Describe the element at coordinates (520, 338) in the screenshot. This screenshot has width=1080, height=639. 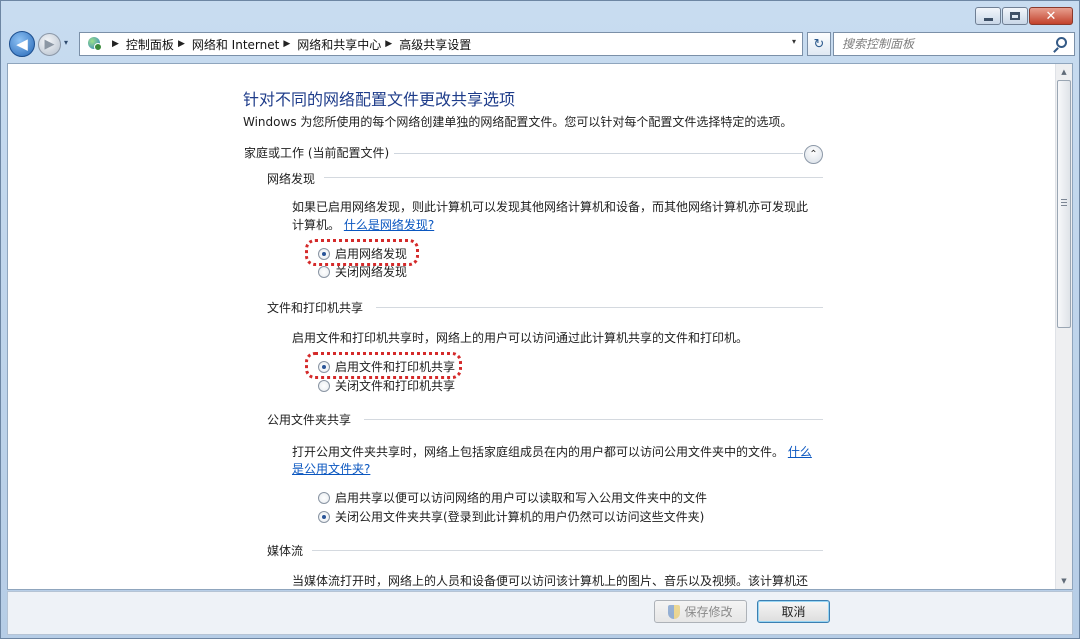
I see `file-printer-sharing-description: 启用文件和打印机共享时，网络上的用户可以访问通过此计算机共享的文件和打印机。` at that location.